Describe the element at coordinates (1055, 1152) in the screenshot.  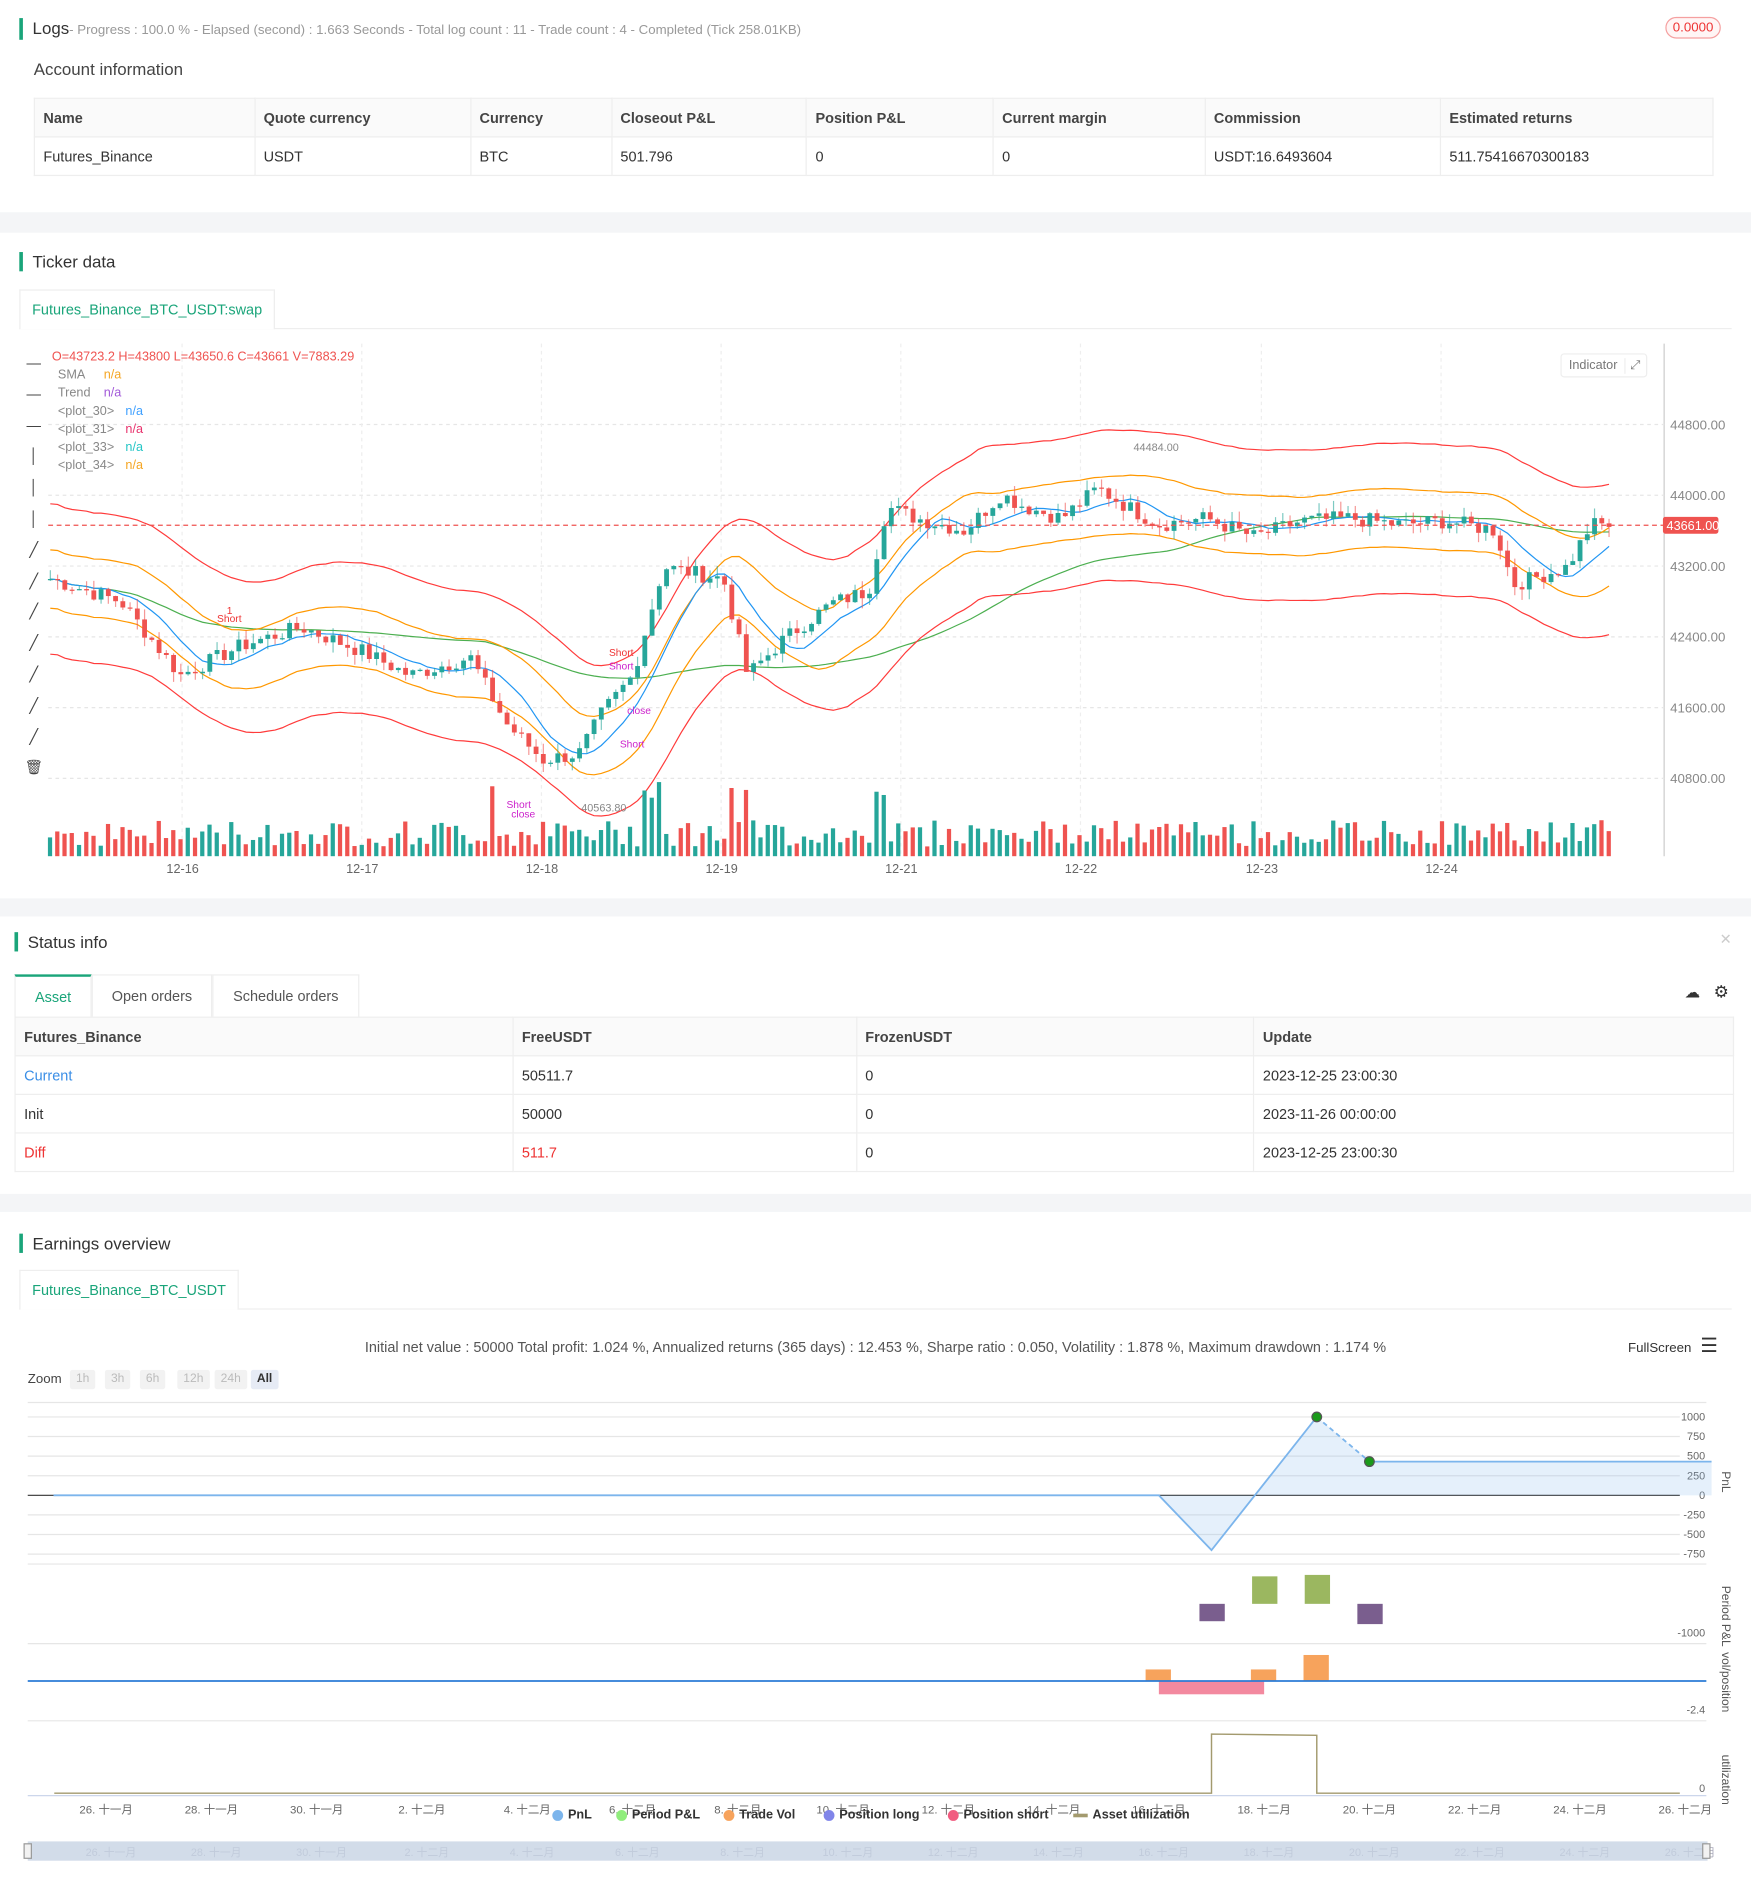
I see `cell: 0` at that location.